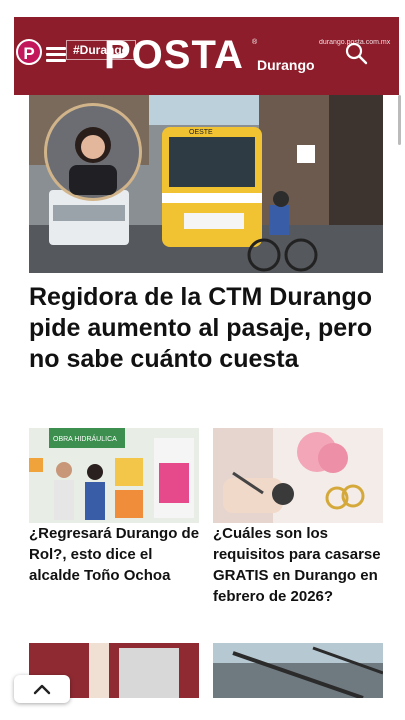  I want to click on card-1-banner: OBRA HIDRÁULICA, so click(85, 438).